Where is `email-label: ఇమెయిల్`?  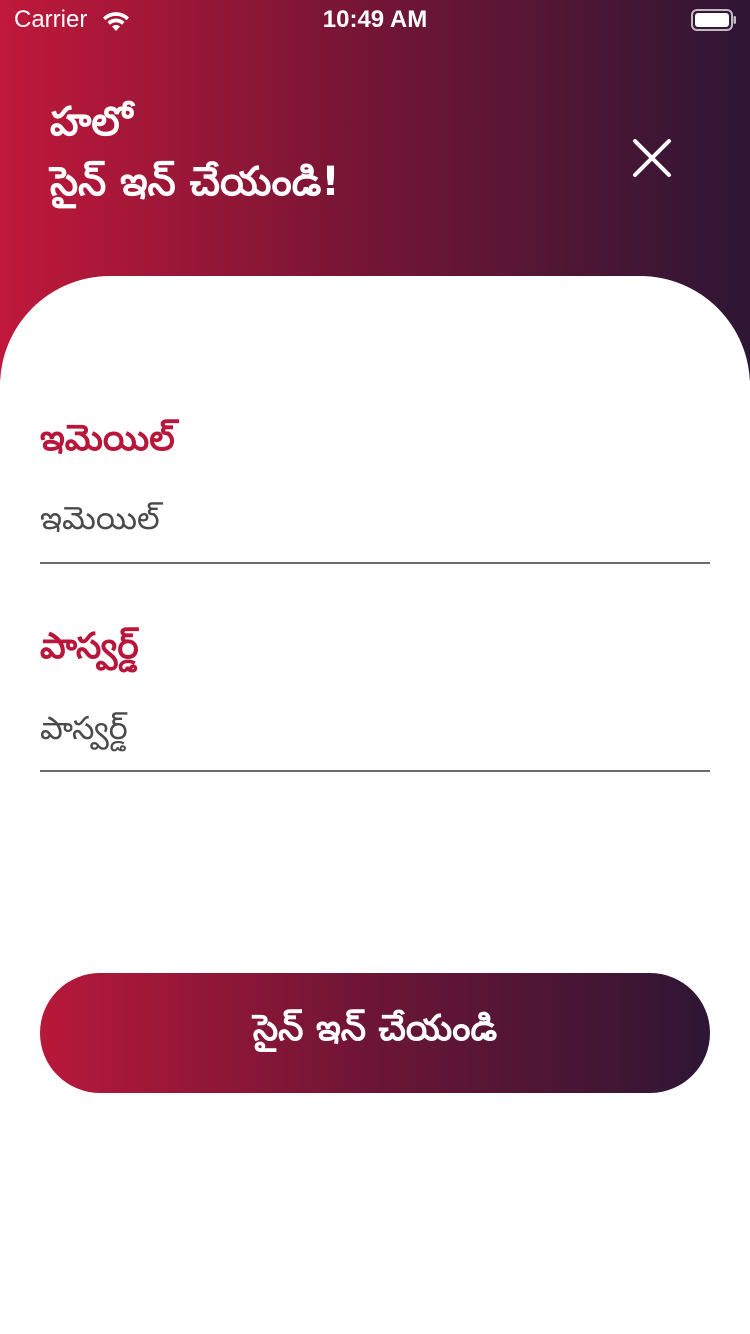
email-label: ఇమెయిల్ is located at coordinates (107, 438).